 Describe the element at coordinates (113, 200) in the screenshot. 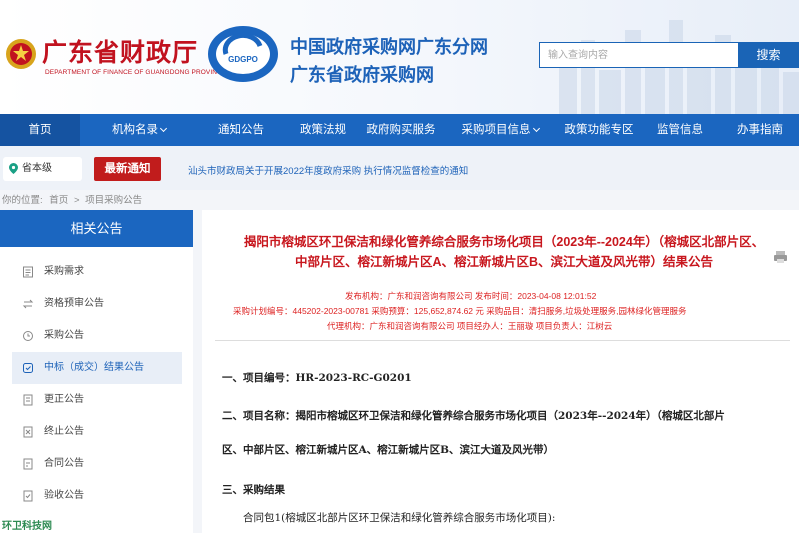

I see `breadcrumb-current: 项目采购公告` at that location.